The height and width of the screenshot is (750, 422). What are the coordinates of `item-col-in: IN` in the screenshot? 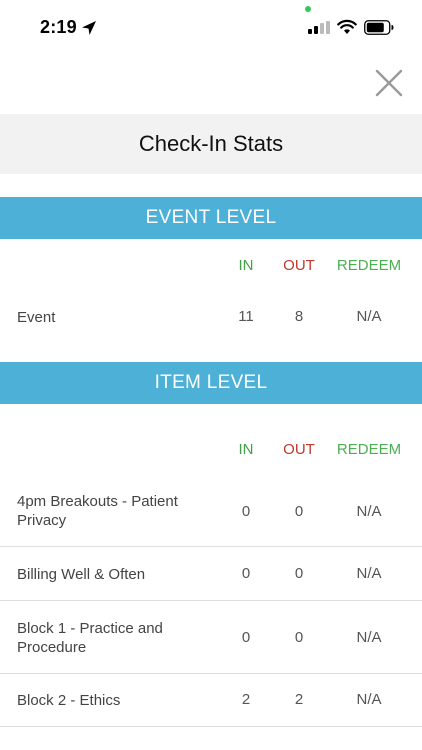 It's located at (246, 449).